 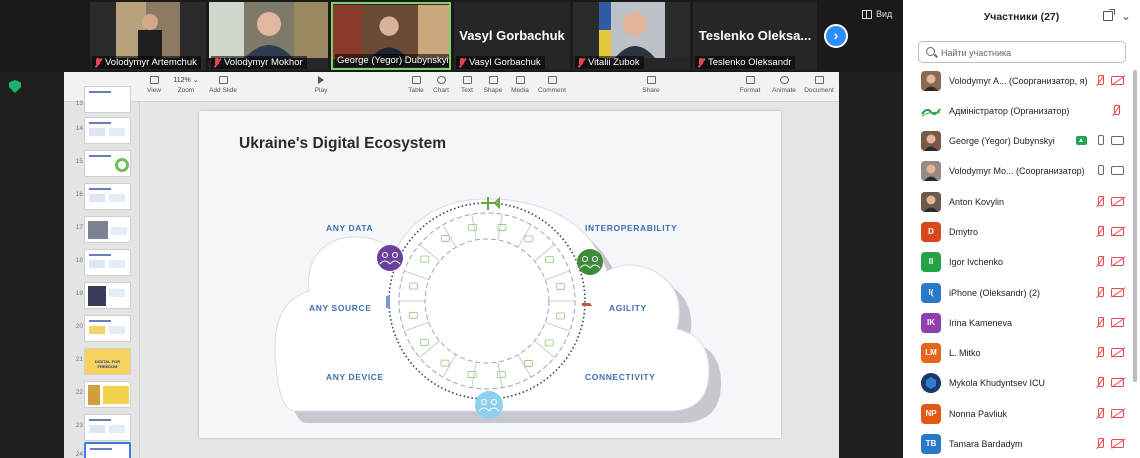 I want to click on slide-thumbnail: 19, so click(x=102, y=295).